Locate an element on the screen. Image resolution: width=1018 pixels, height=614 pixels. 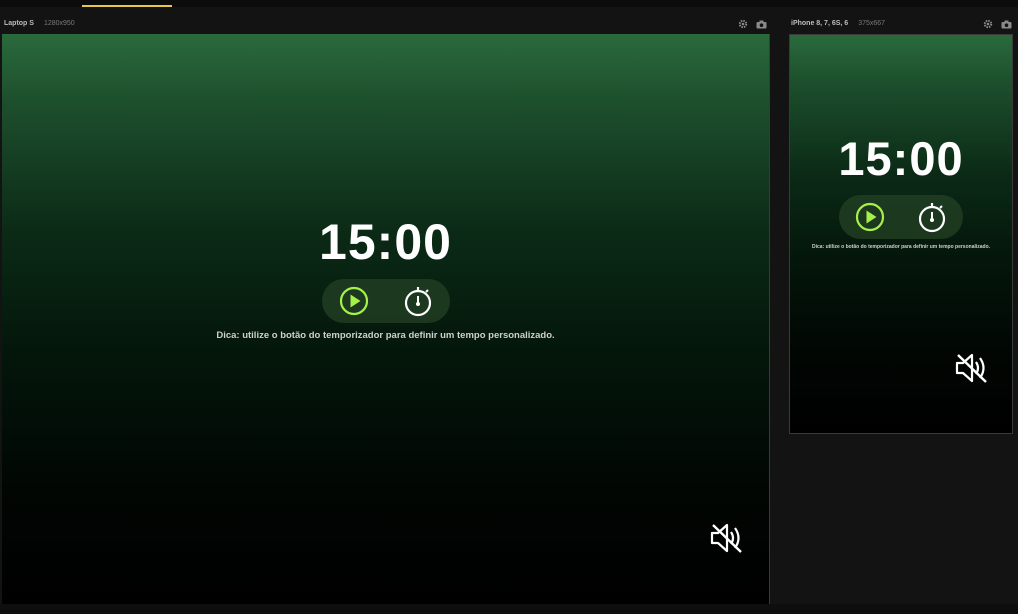
bottom-bar is located at coordinates (509, 609).